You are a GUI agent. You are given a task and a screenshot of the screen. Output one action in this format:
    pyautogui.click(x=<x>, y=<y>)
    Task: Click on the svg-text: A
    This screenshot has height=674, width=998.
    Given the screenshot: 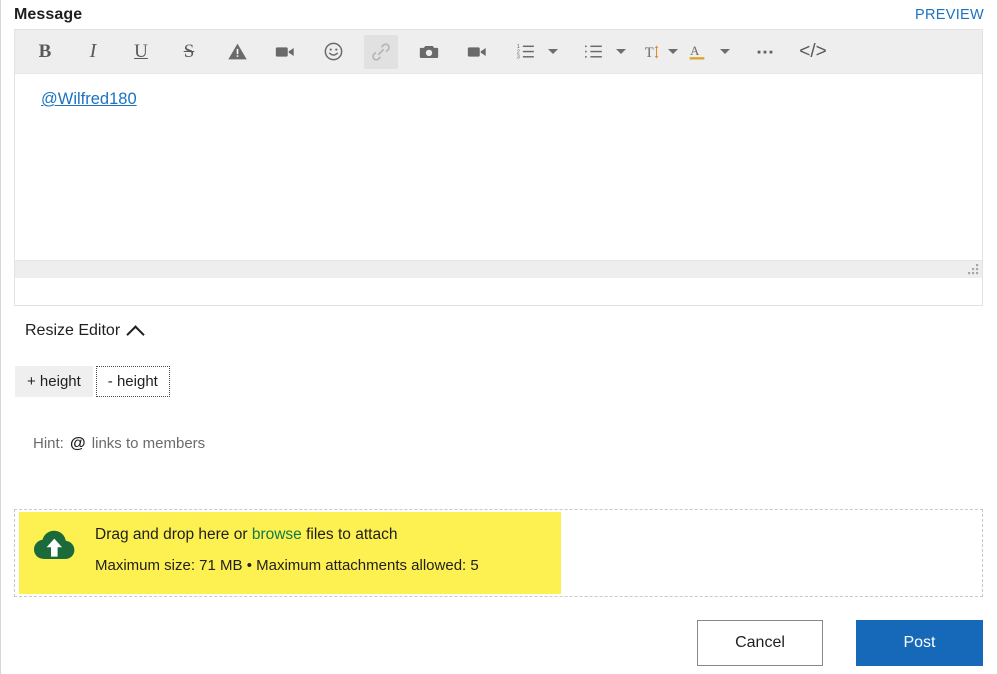 What is the action you would take?
    pyautogui.click(x=695, y=51)
    